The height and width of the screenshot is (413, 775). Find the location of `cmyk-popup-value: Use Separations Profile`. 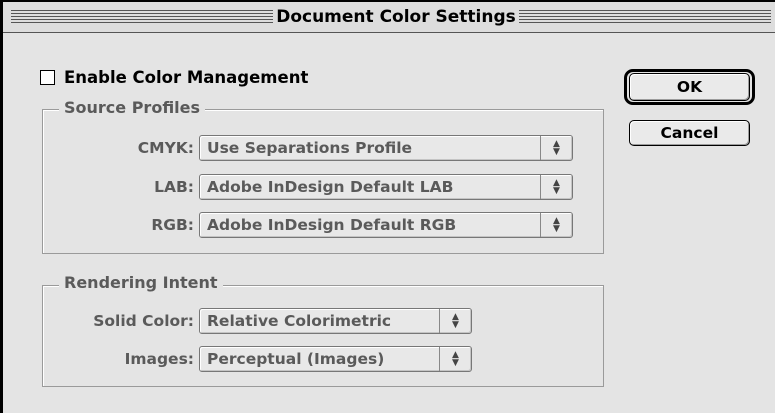

cmyk-popup-value: Use Separations Profile is located at coordinates (310, 148).